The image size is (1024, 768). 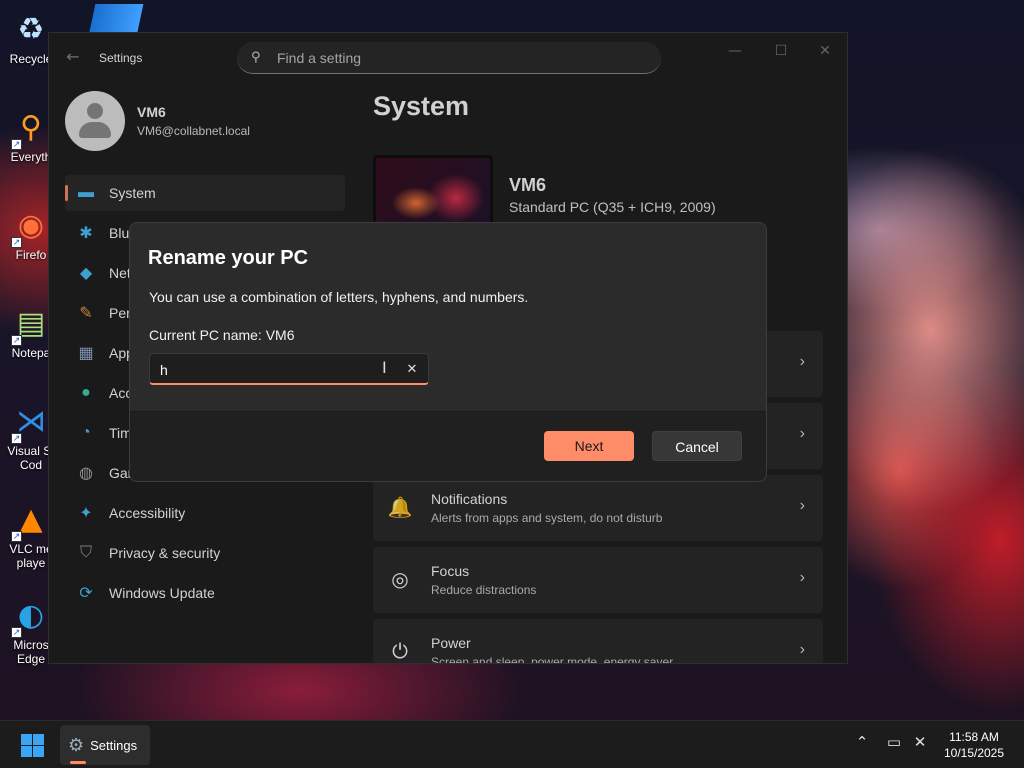 What do you see at coordinates (28, 618) in the screenshot?
I see `desktop-app-icon: ◐ ↗` at bounding box center [28, 618].